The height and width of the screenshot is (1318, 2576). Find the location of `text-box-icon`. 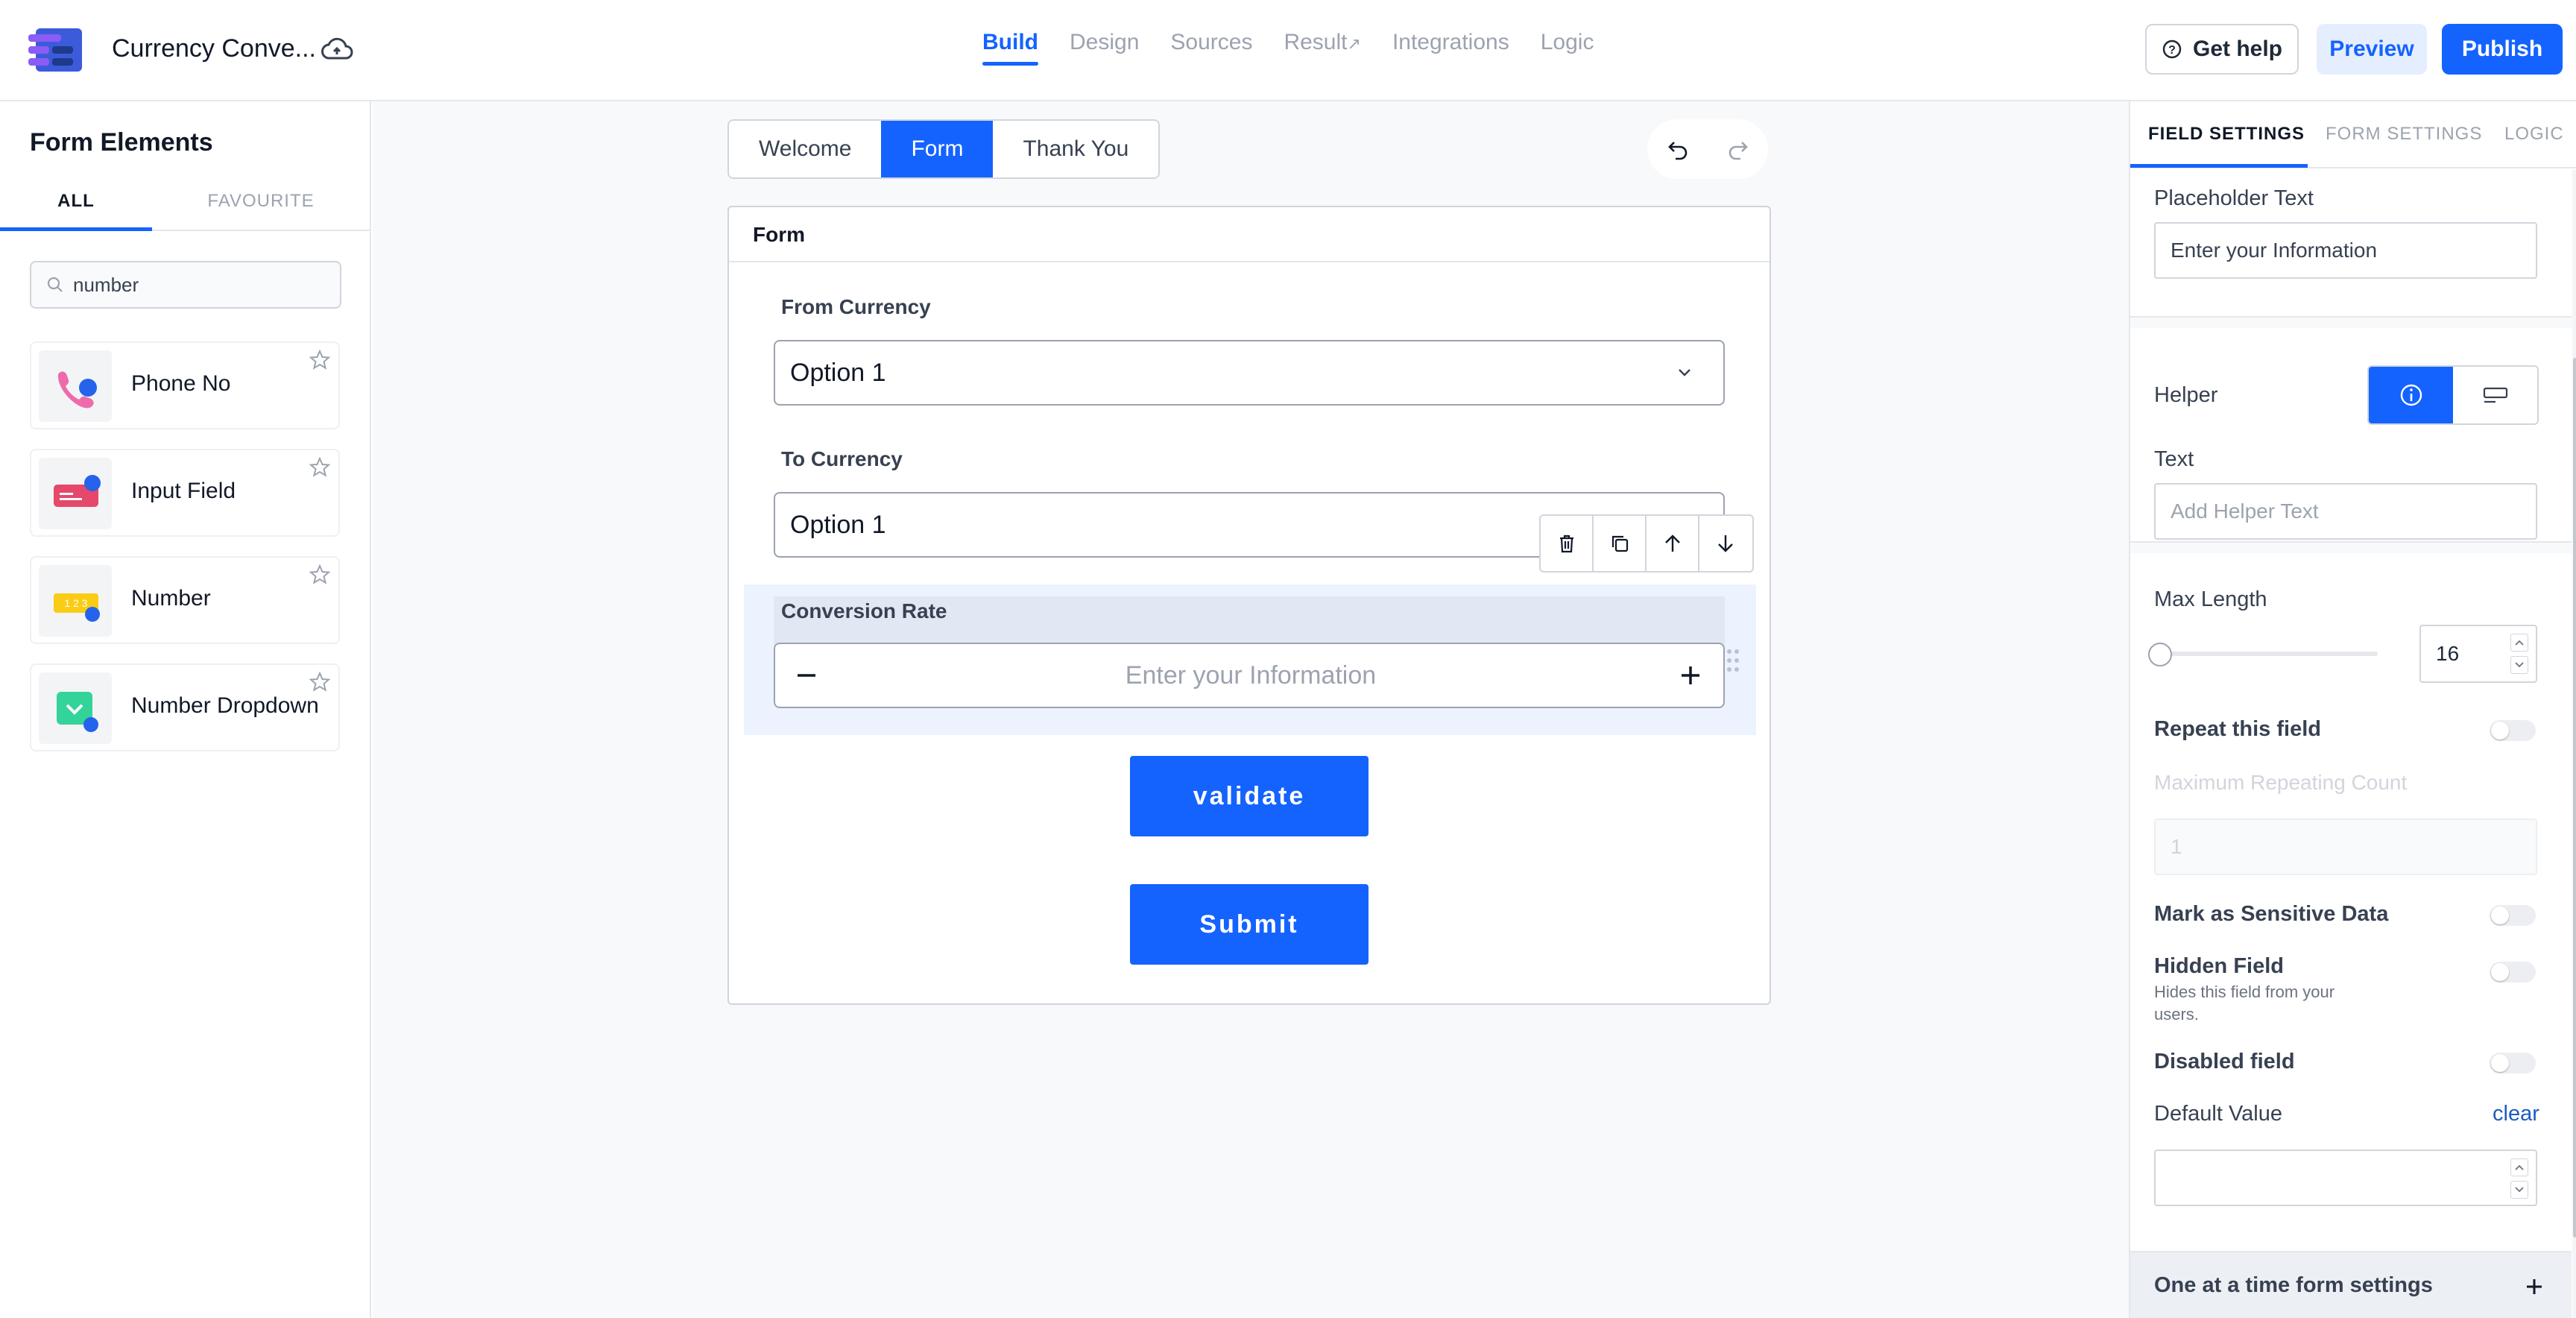

text-box-icon is located at coordinates (2495, 395).